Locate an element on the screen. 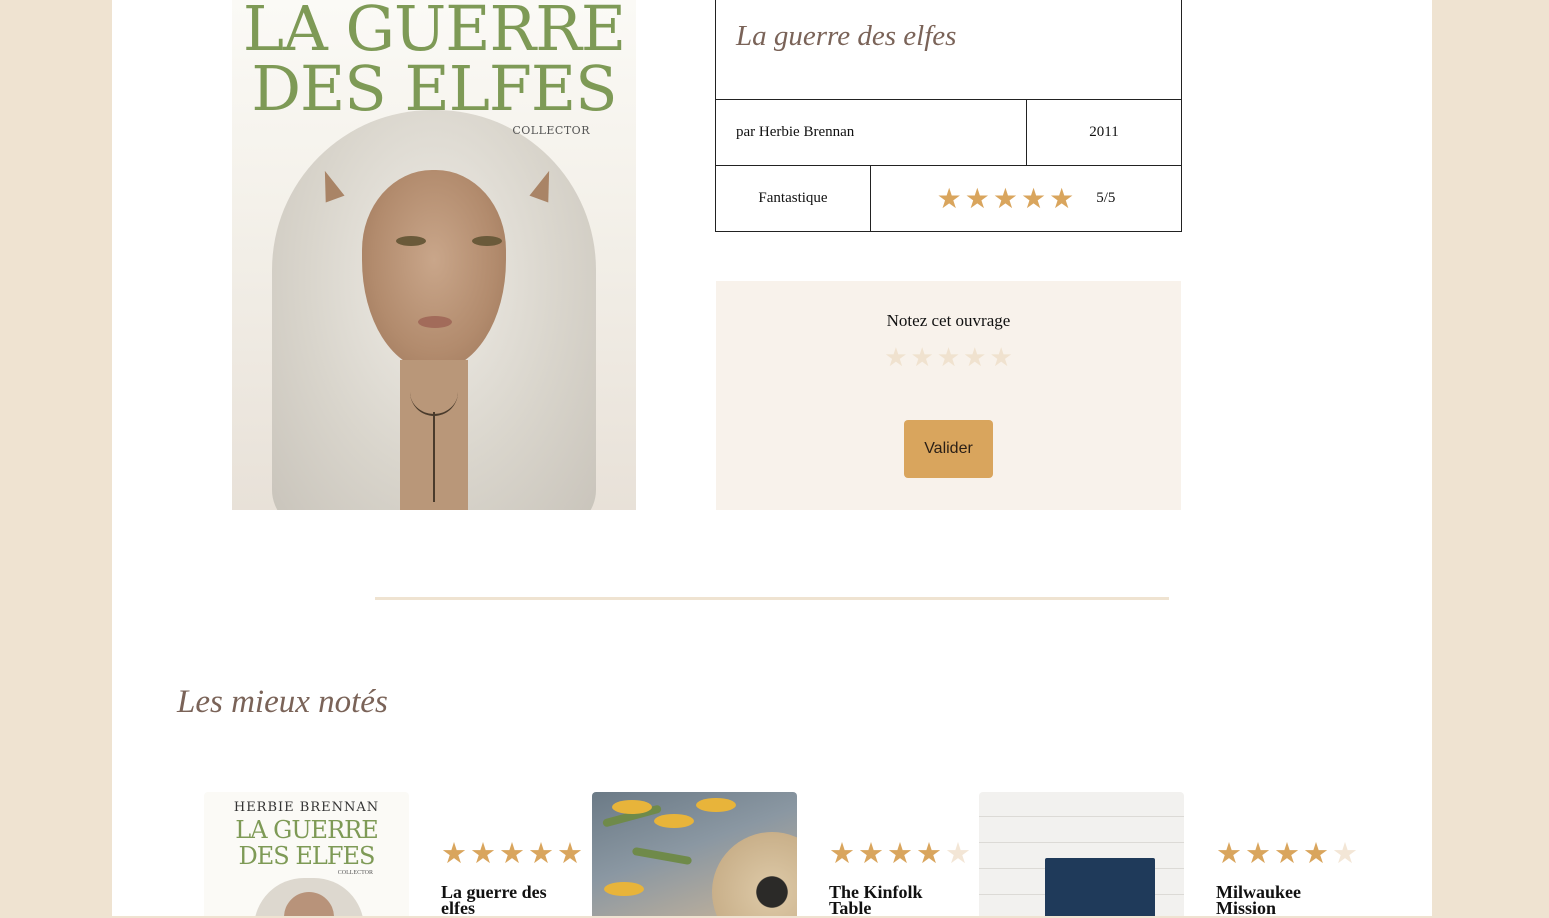 The height and width of the screenshot is (918, 1549). book-rating-stars: ★ ★ ★ ★ ★ is located at coordinates (1005, 198).